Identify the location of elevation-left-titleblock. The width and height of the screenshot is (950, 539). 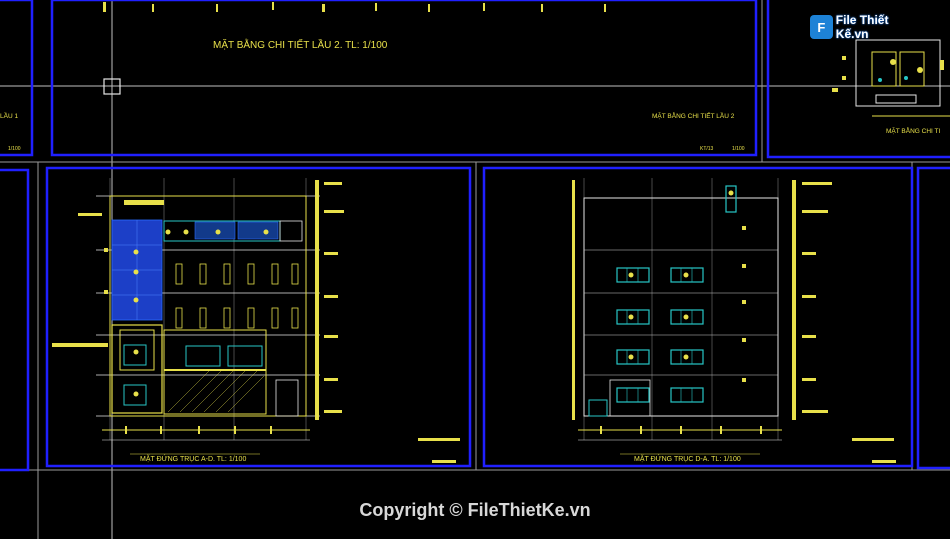
(439, 439).